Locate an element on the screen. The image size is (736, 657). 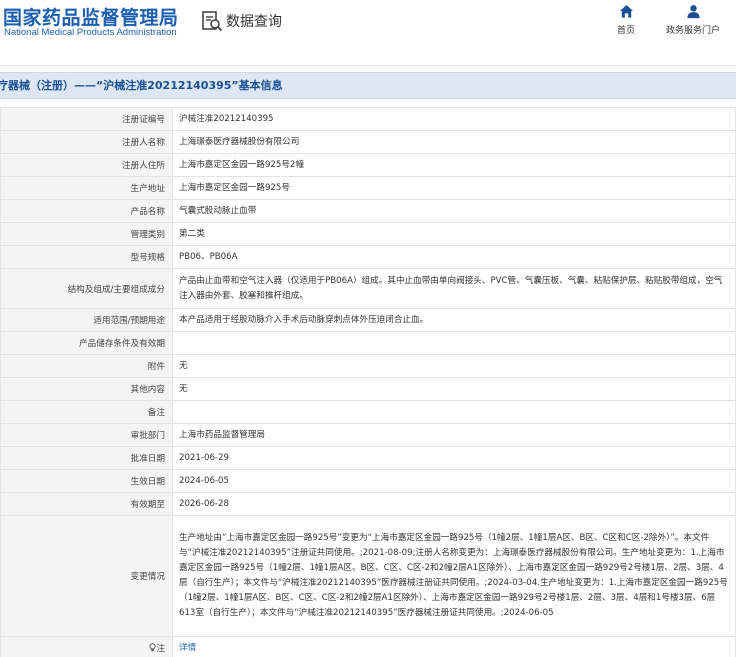
record-title-bar: 疗器械（注册）——“沪械注准20212140395”基本信息 is located at coordinates (368, 85).